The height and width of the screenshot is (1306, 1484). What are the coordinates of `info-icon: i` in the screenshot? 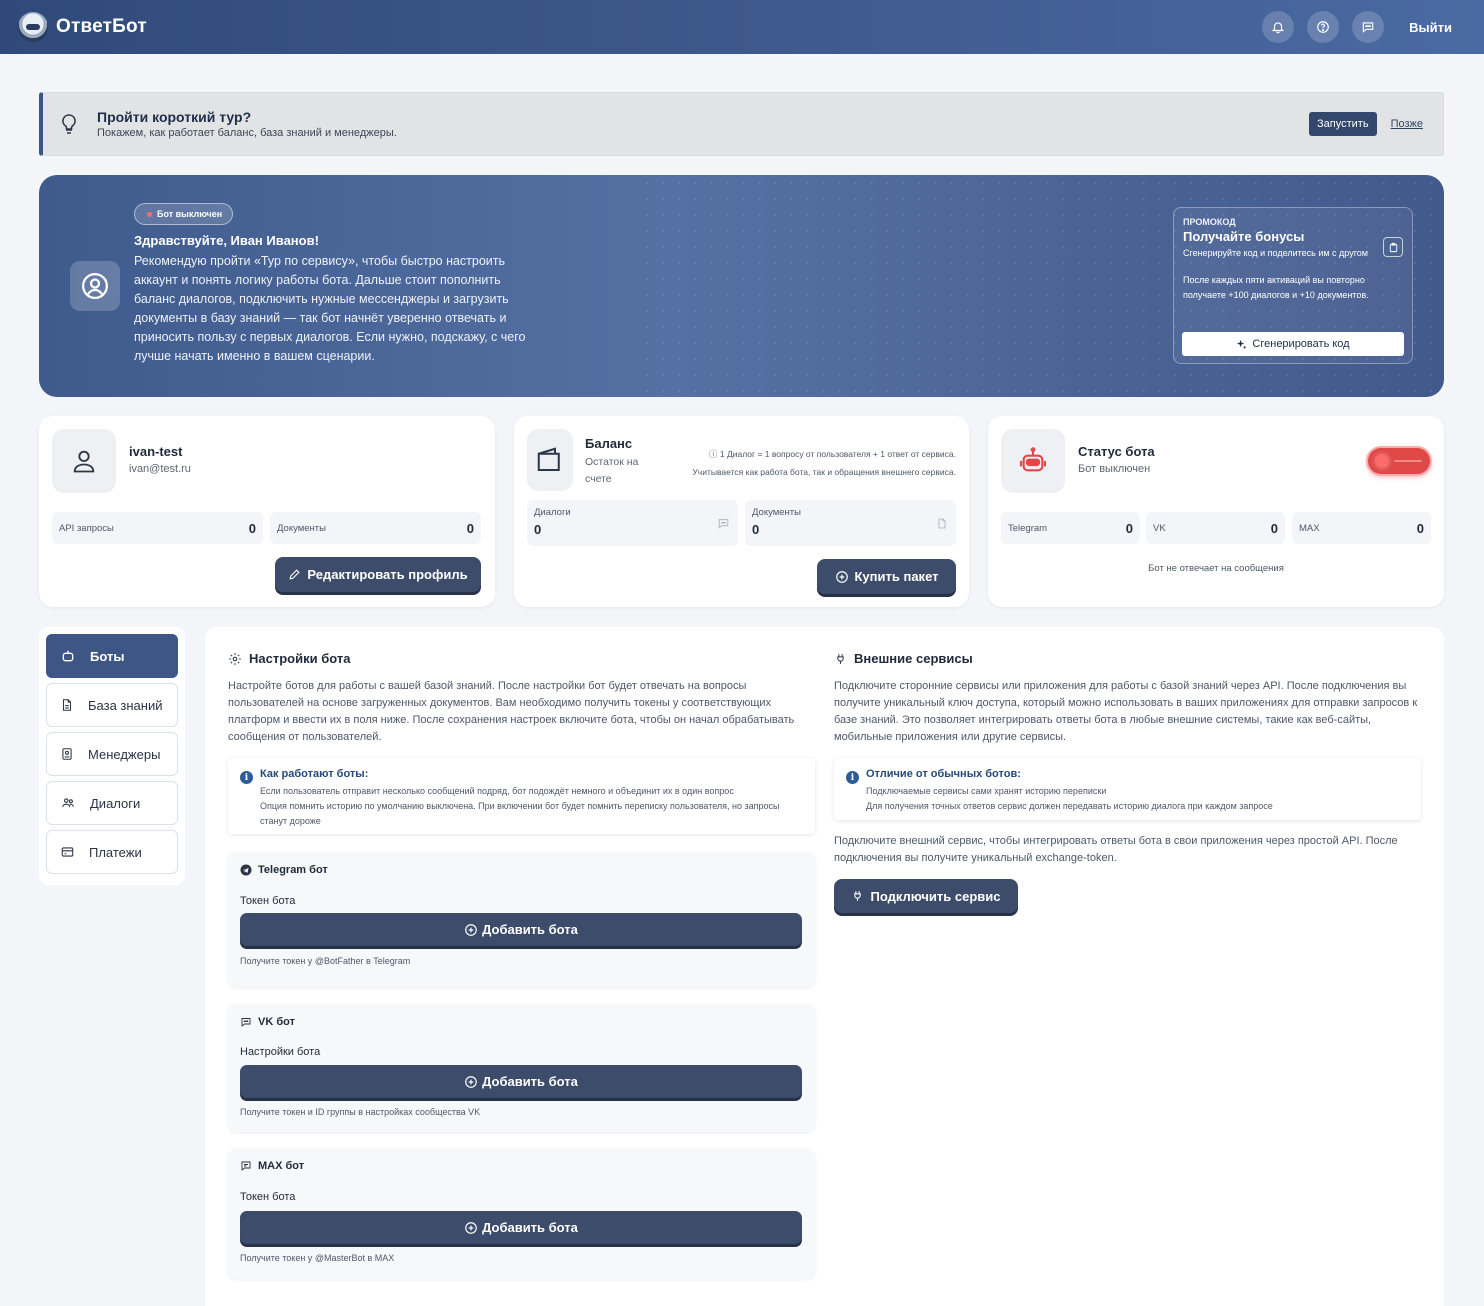 It's located at (852, 777).